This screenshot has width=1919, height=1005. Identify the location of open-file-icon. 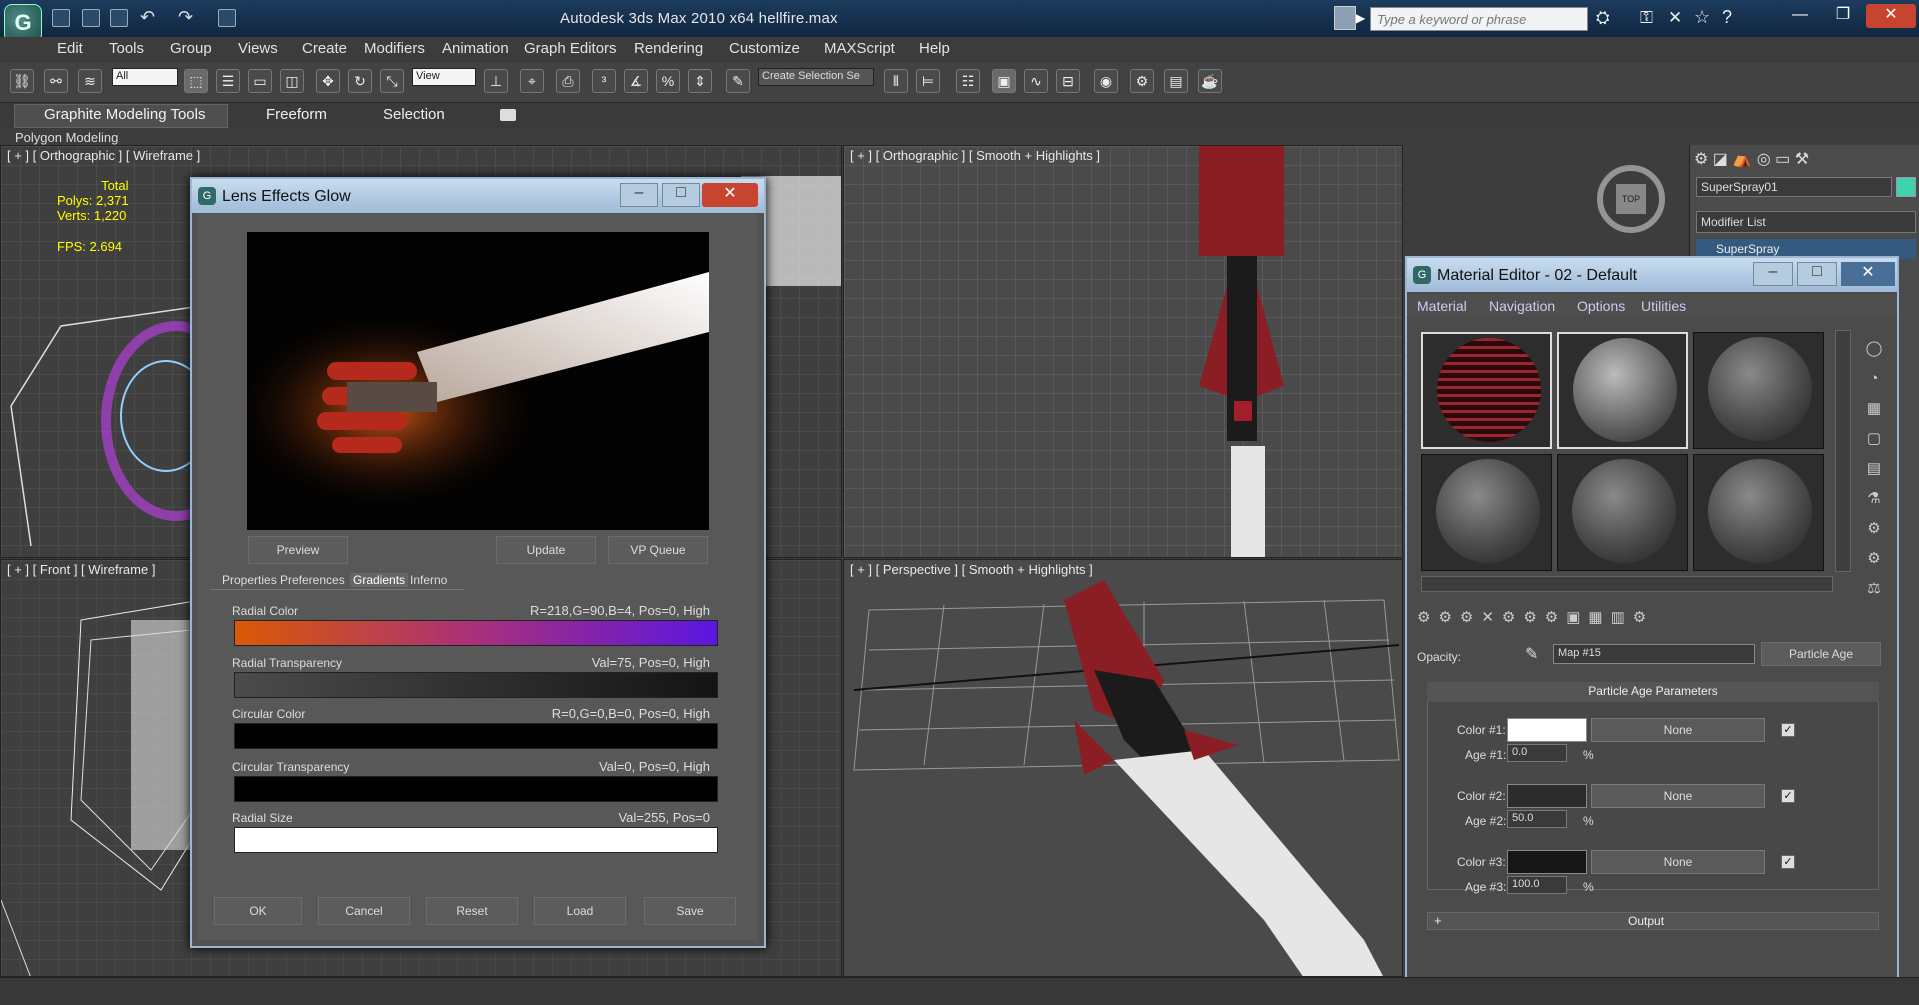
(91, 18).